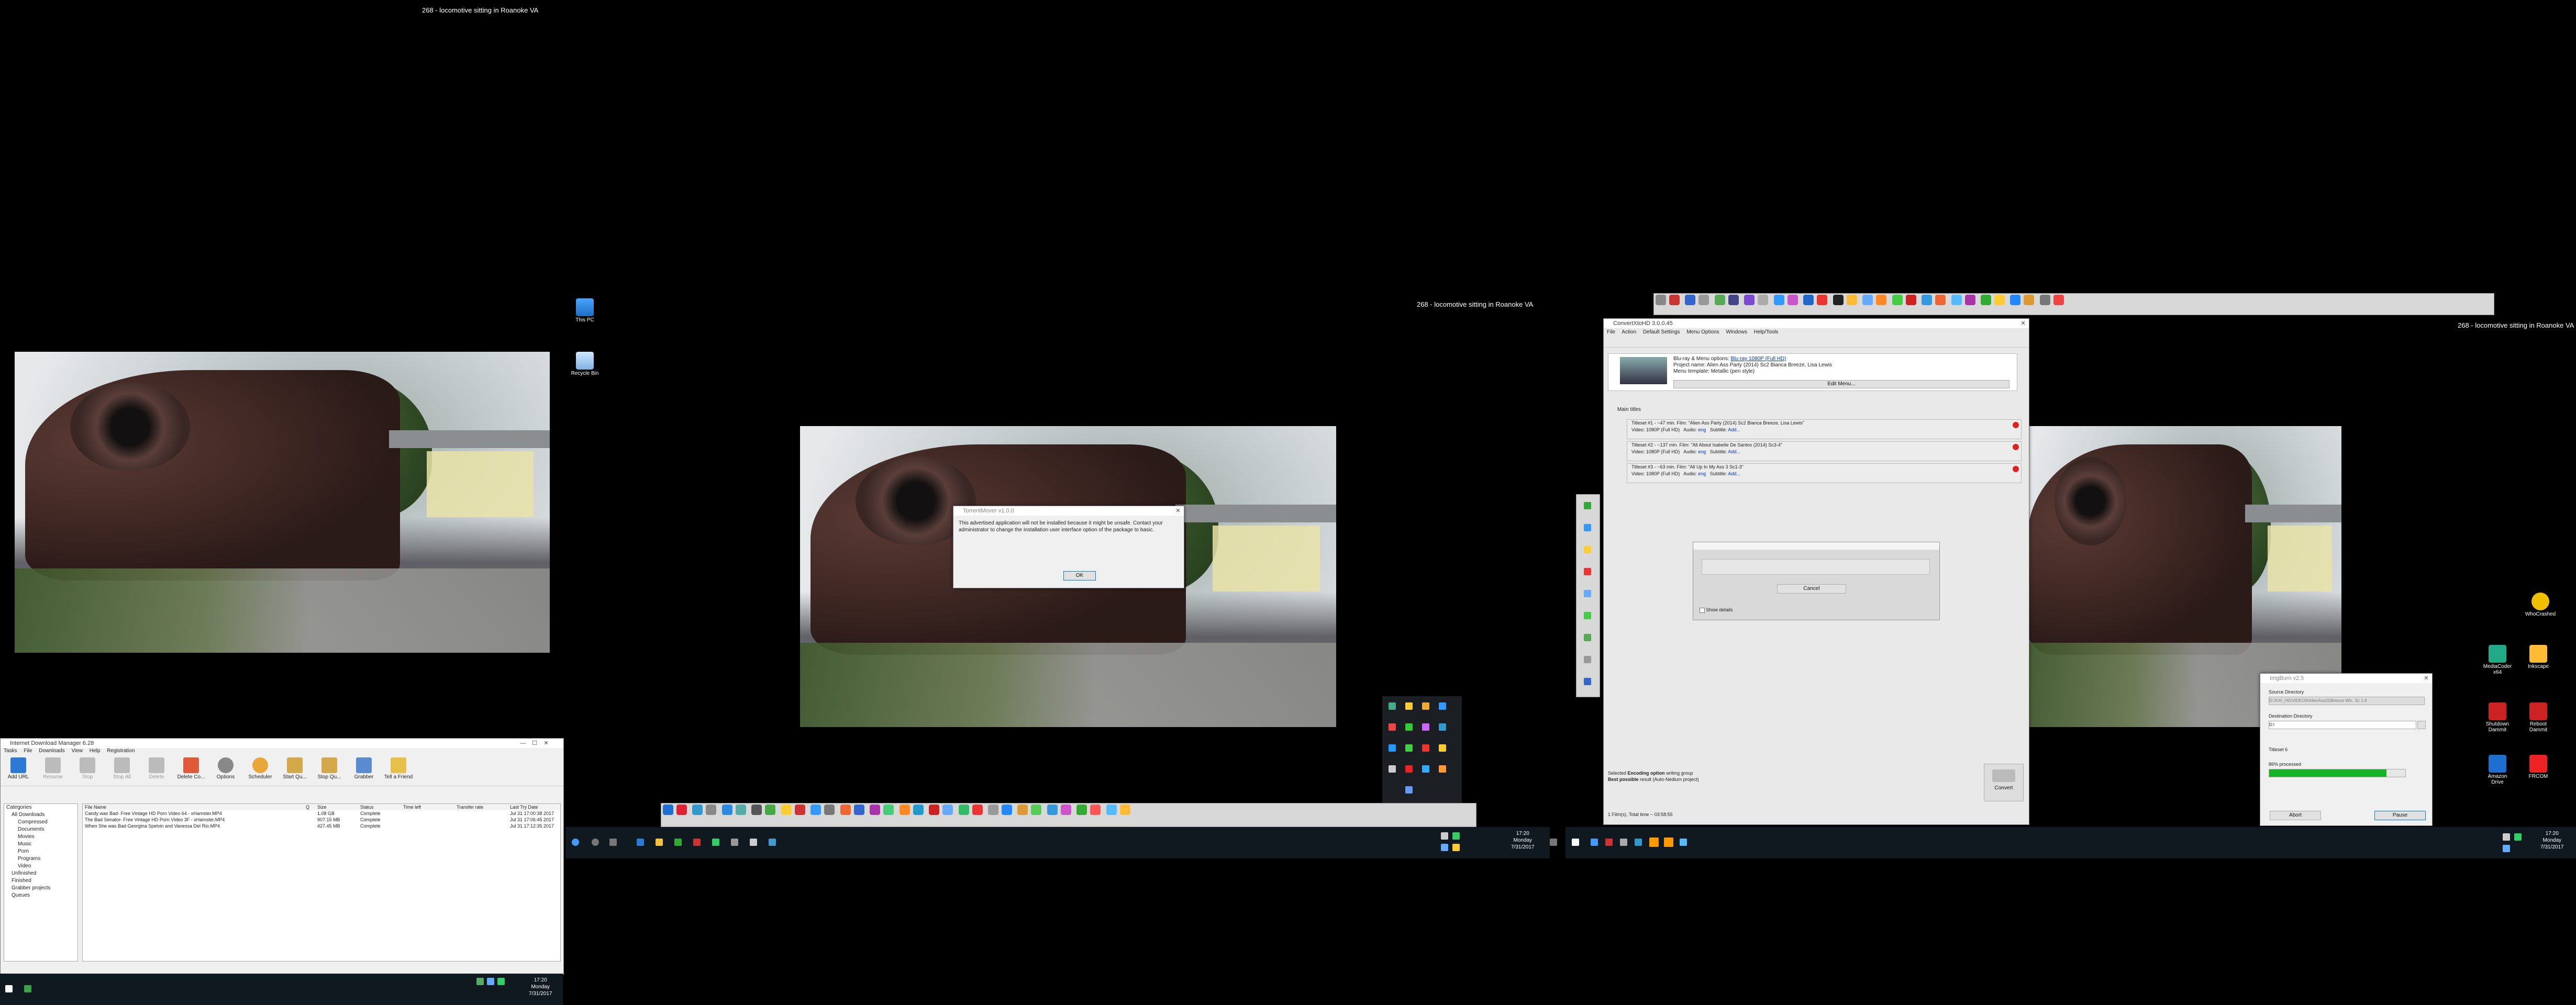 The width and height of the screenshot is (2576, 1005). Describe the element at coordinates (660, 842) in the screenshot. I see `explorer-icon` at that location.